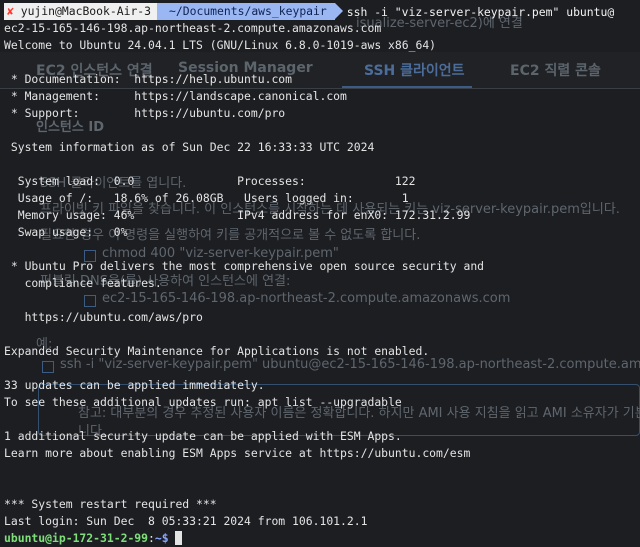  What do you see at coordinates (10, 11) in the screenshot?
I see `error-status-icon: ✘` at bounding box center [10, 11].